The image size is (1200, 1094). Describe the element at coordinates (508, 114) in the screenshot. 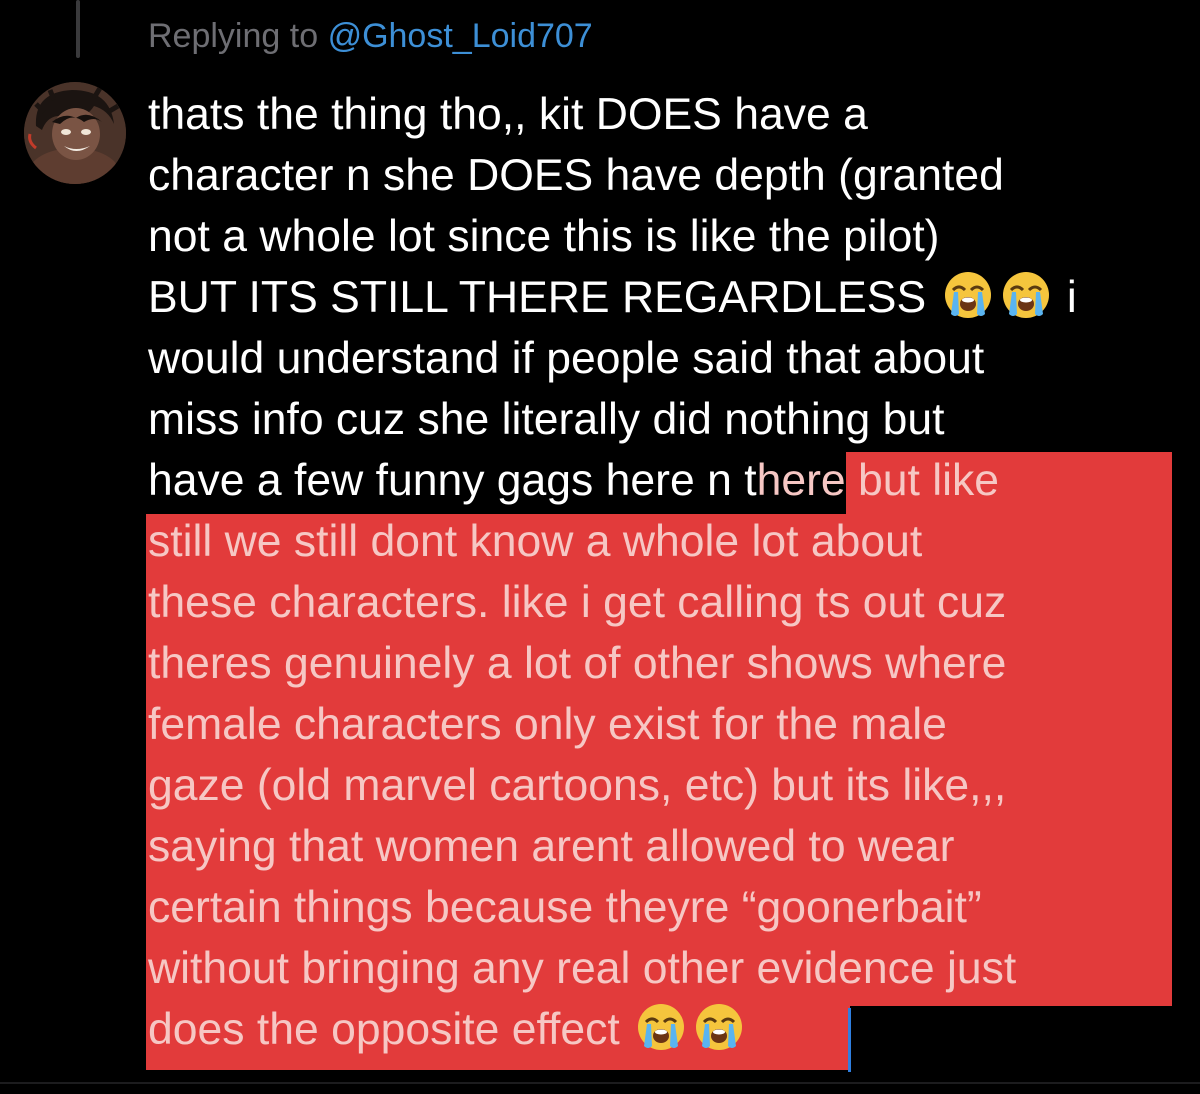

I see `tweet-line: thats the thing tho,, kit DOES have a` at that location.